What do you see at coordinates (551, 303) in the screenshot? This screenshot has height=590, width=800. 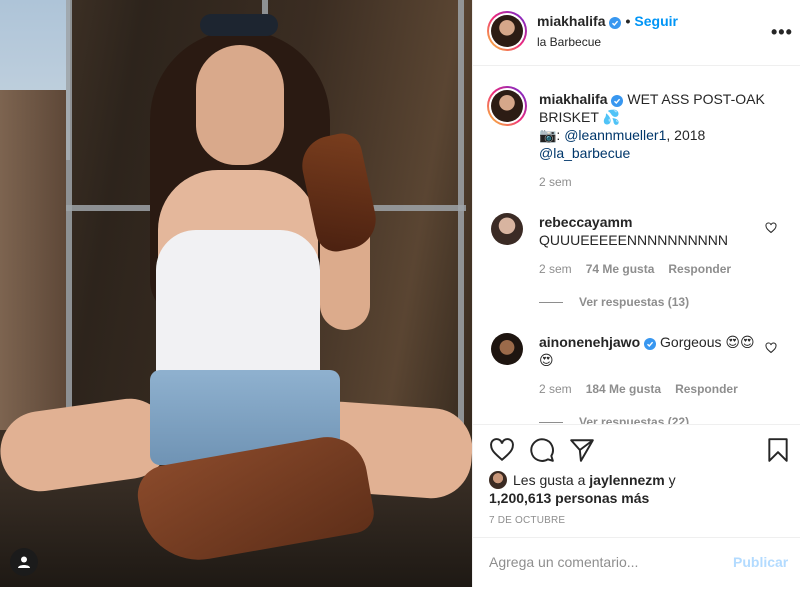 I see `replies-divider` at bounding box center [551, 303].